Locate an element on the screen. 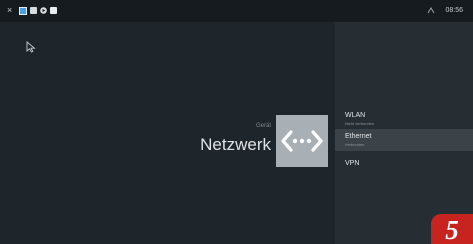 This screenshot has height=244, width=473. option-ethernet-status: Verbunden is located at coordinates (355, 144).